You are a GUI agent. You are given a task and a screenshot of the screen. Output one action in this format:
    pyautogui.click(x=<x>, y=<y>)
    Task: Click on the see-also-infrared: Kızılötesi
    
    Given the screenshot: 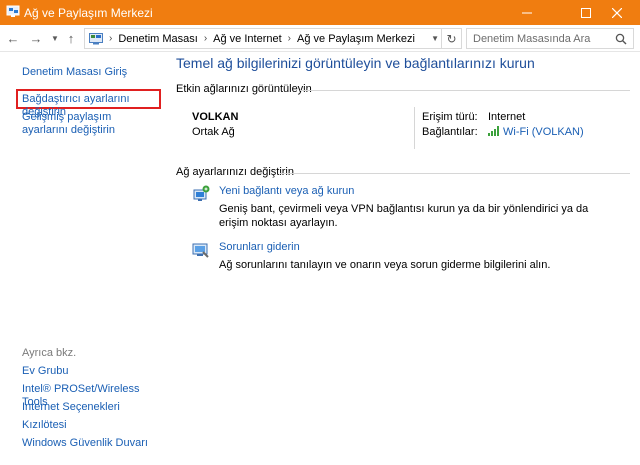 What is the action you would take?
    pyautogui.click(x=44, y=425)
    